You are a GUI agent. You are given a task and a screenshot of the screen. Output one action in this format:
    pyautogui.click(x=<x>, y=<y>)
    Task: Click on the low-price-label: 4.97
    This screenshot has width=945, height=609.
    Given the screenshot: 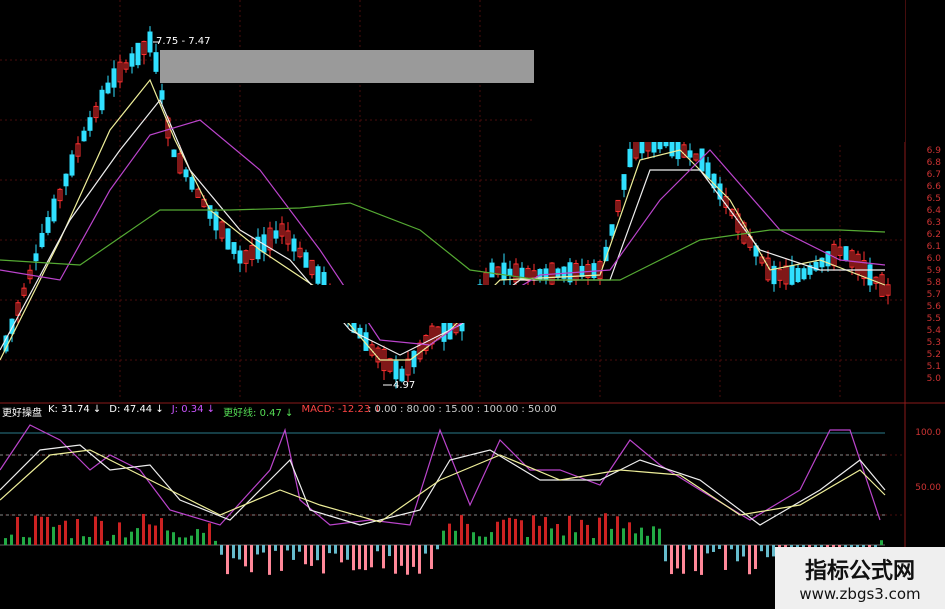 What is the action you would take?
    pyautogui.click(x=404, y=385)
    